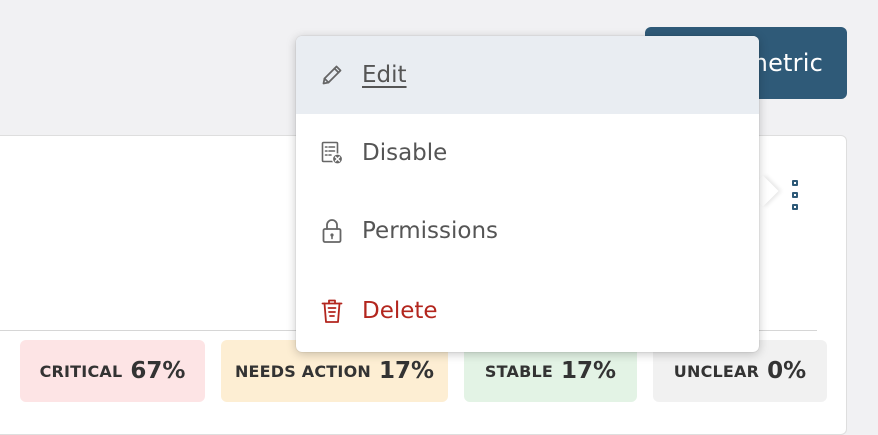 The image size is (878, 435). I want to click on stat-label: CRITICAL, so click(81, 371).